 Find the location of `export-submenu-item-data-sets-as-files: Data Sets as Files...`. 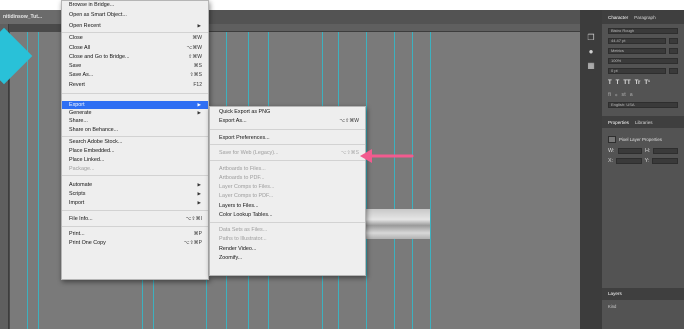

export-submenu-item-data-sets-as-files: Data Sets as Files... is located at coordinates (287, 230).